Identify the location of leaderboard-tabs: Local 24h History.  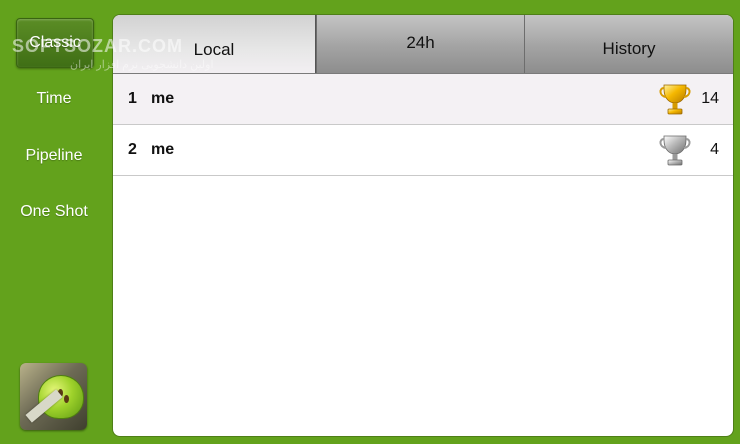
(423, 44).